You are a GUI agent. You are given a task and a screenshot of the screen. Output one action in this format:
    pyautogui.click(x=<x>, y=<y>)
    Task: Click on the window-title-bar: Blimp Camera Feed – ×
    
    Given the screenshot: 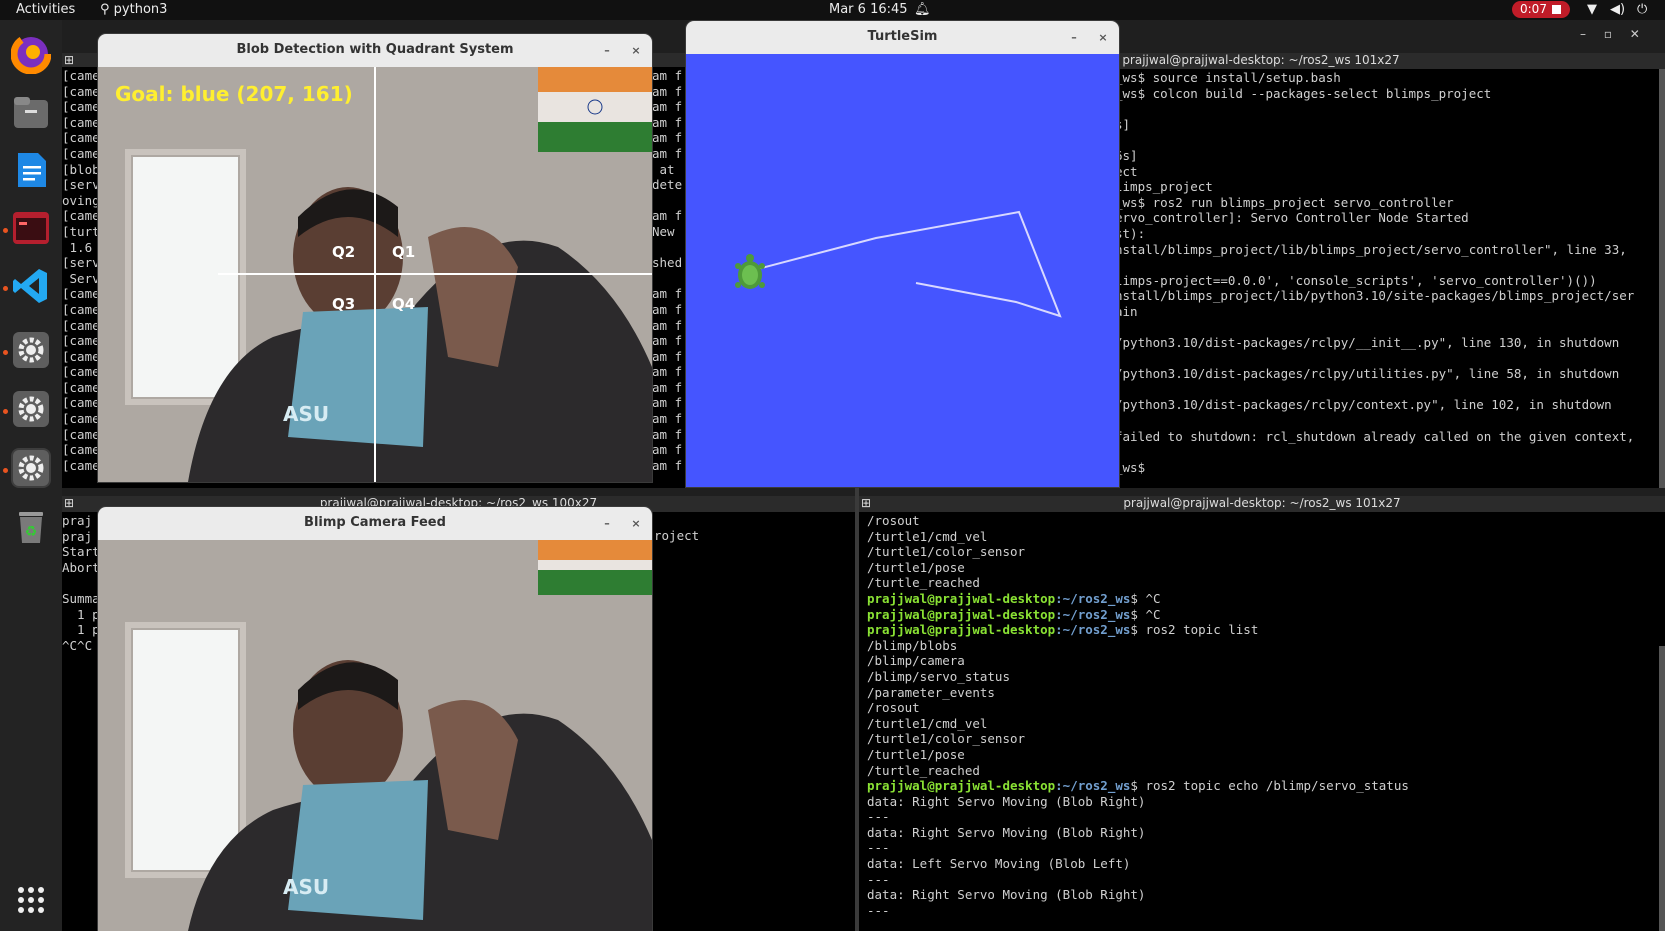 What is the action you would take?
    pyautogui.click(x=375, y=523)
    